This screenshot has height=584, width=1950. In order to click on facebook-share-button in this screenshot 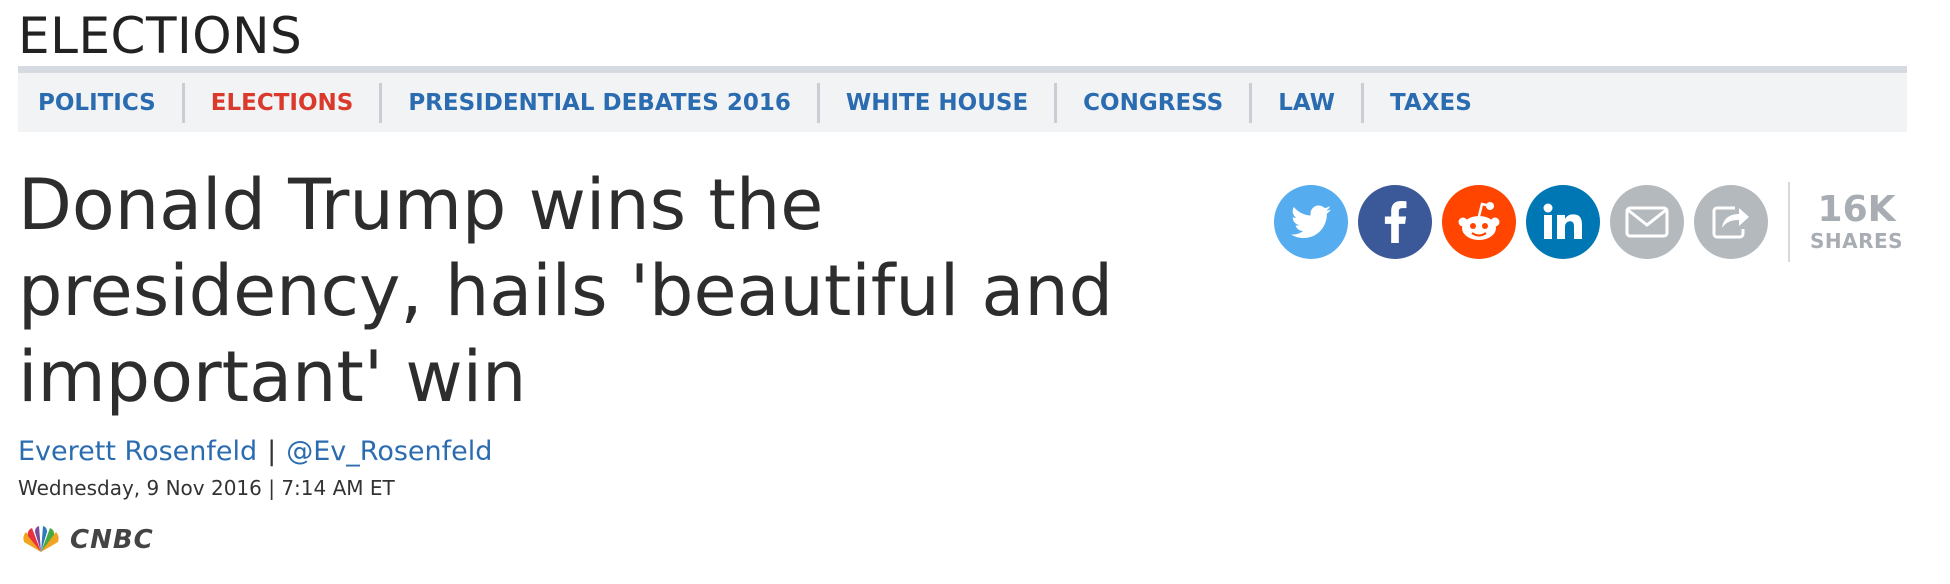, I will do `click(1395, 222)`.